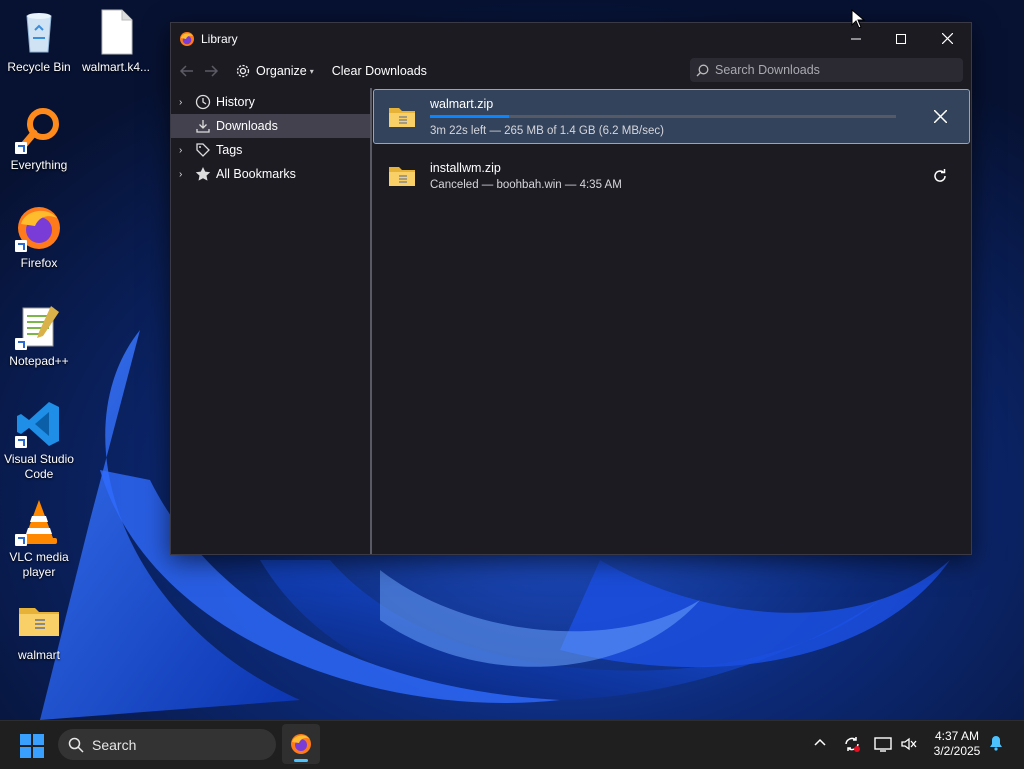 The width and height of the screenshot is (1024, 769). I want to click on chevron-up-icon, so click(820, 742).